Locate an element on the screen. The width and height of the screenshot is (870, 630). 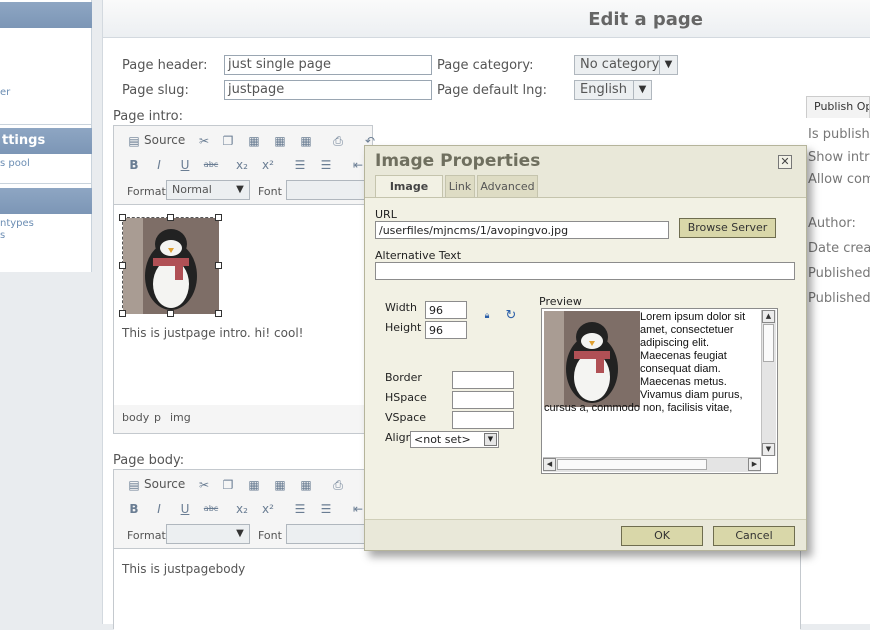
sidebar-link: s is located at coordinates (2, 235).